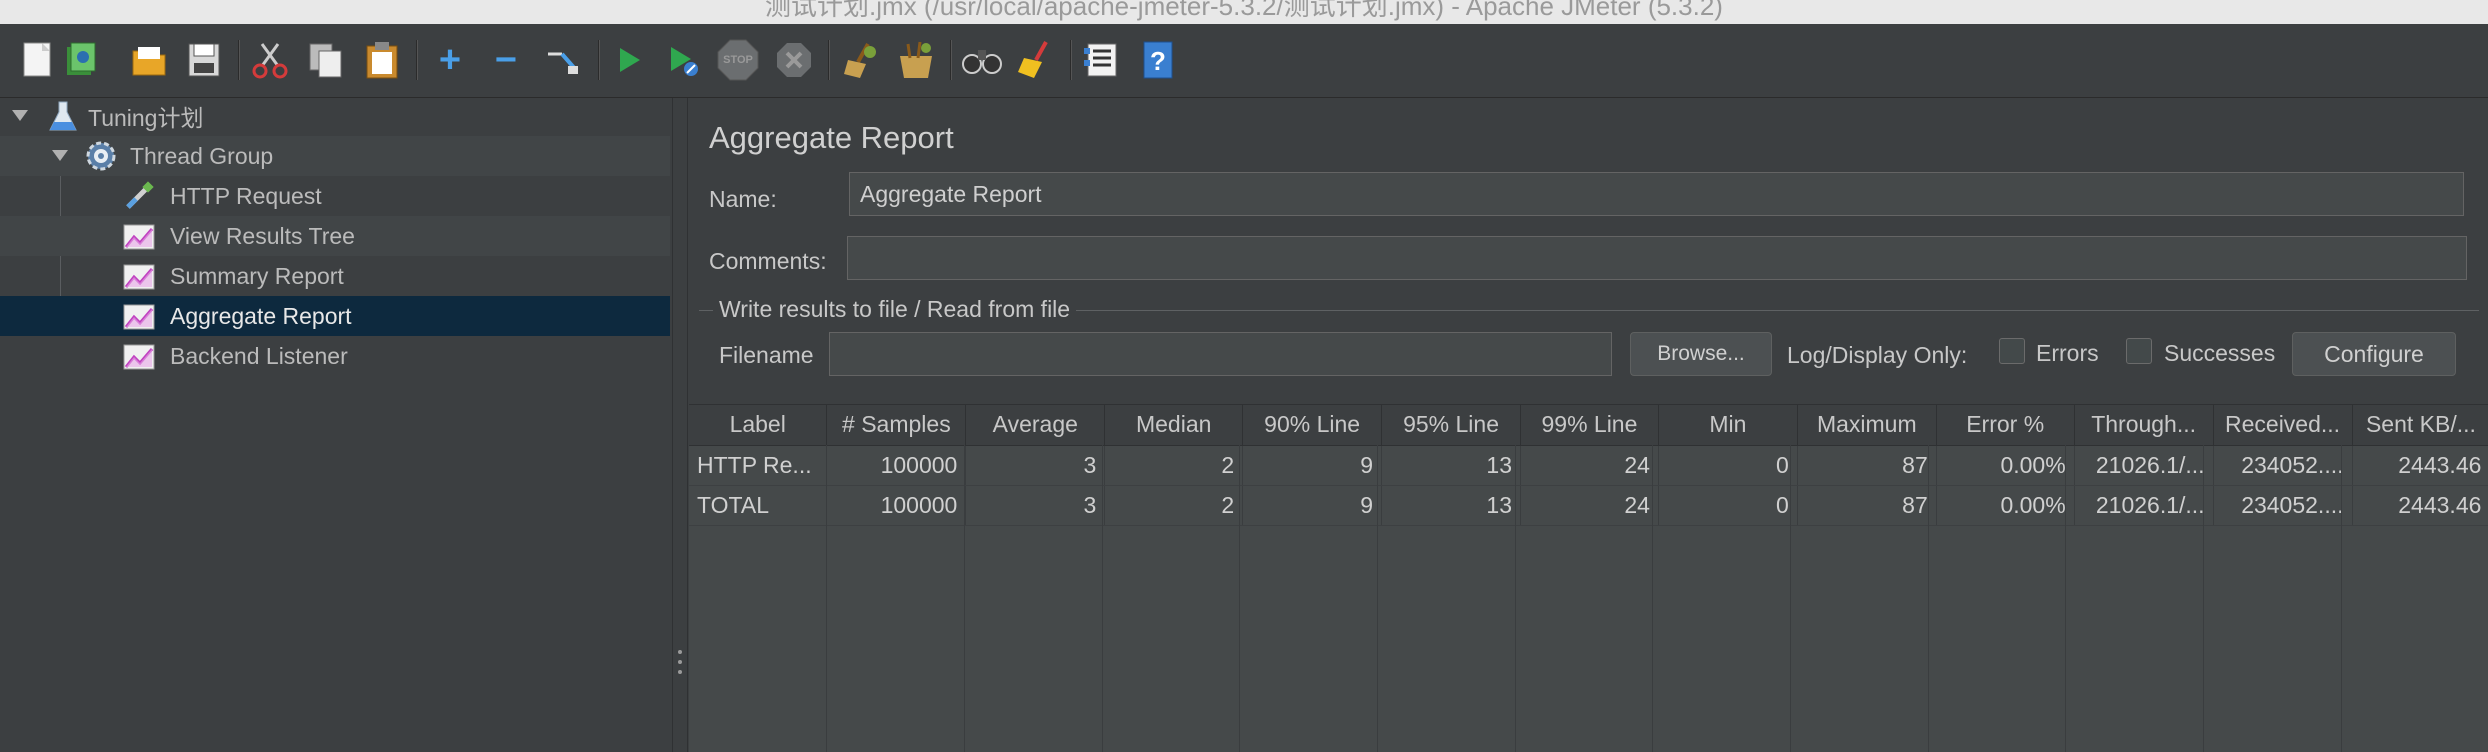 This screenshot has height=752, width=2488. I want to click on errors-checkbox, so click(2012, 351).